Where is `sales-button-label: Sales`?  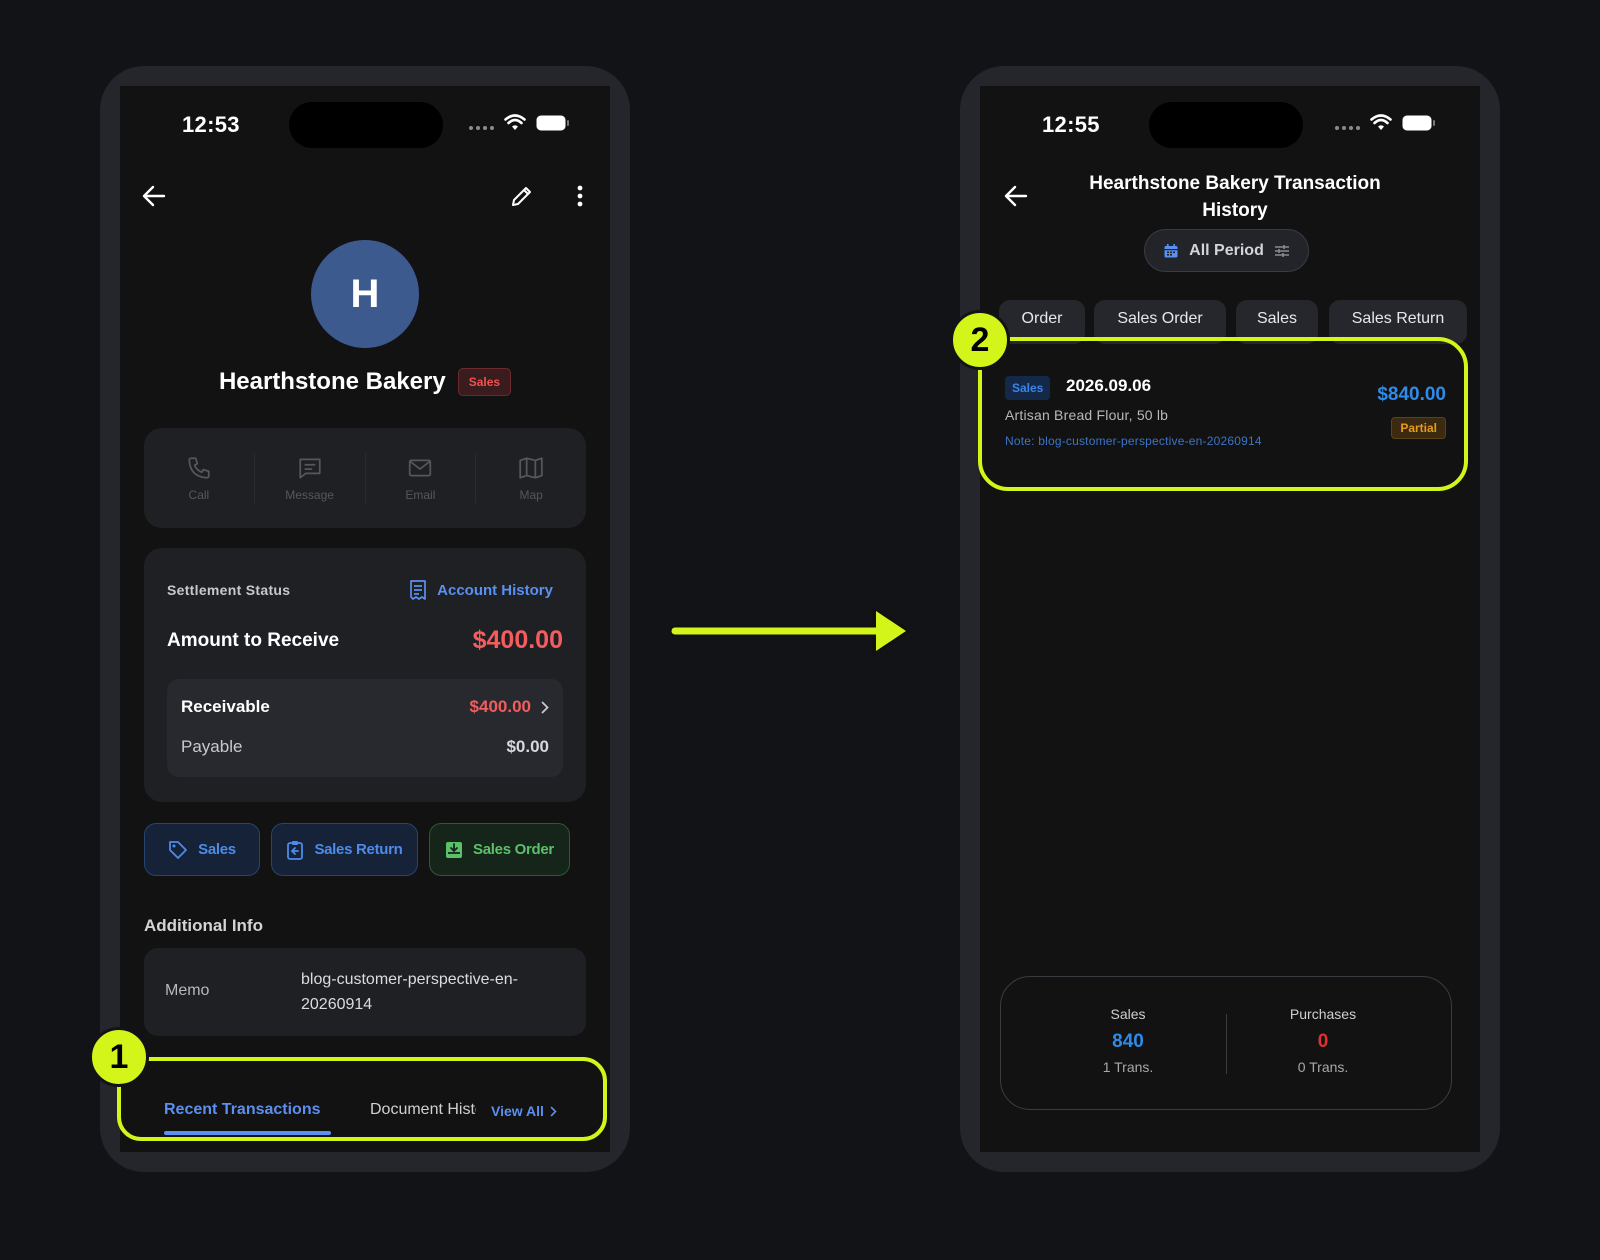
sales-button-label: Sales is located at coordinates (217, 849).